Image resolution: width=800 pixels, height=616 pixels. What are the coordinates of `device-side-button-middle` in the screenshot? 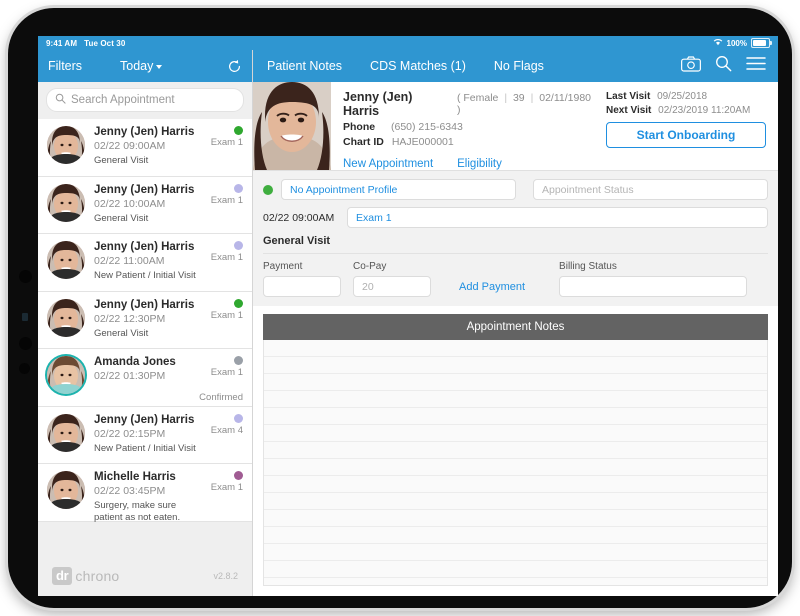 It's located at (25, 343).